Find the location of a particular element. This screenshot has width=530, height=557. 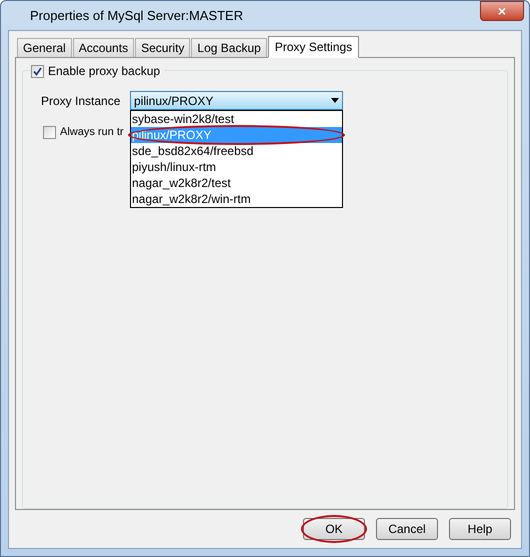

checkbox-label: Always run tr is located at coordinates (92, 132).